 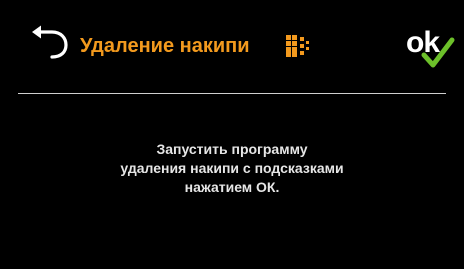 I want to click on message-line: нажатием ОК., so click(x=232, y=187).